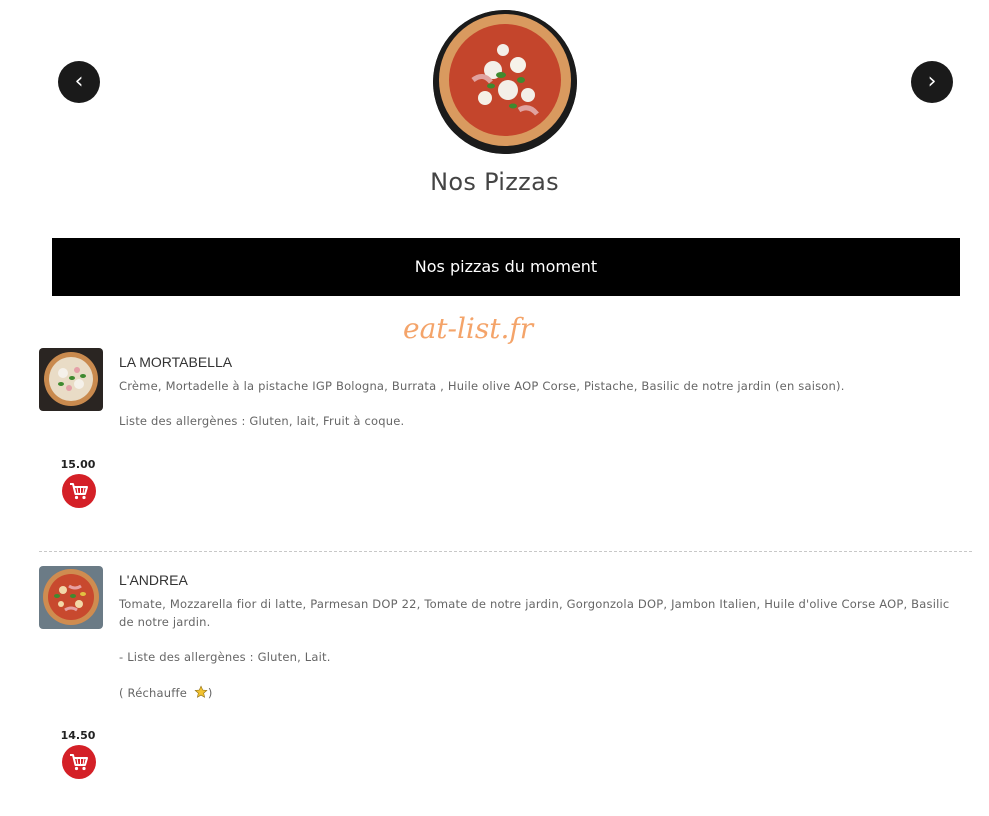  Describe the element at coordinates (506, 267) in the screenshot. I see `category-header: Nos pizzas du moment` at that location.